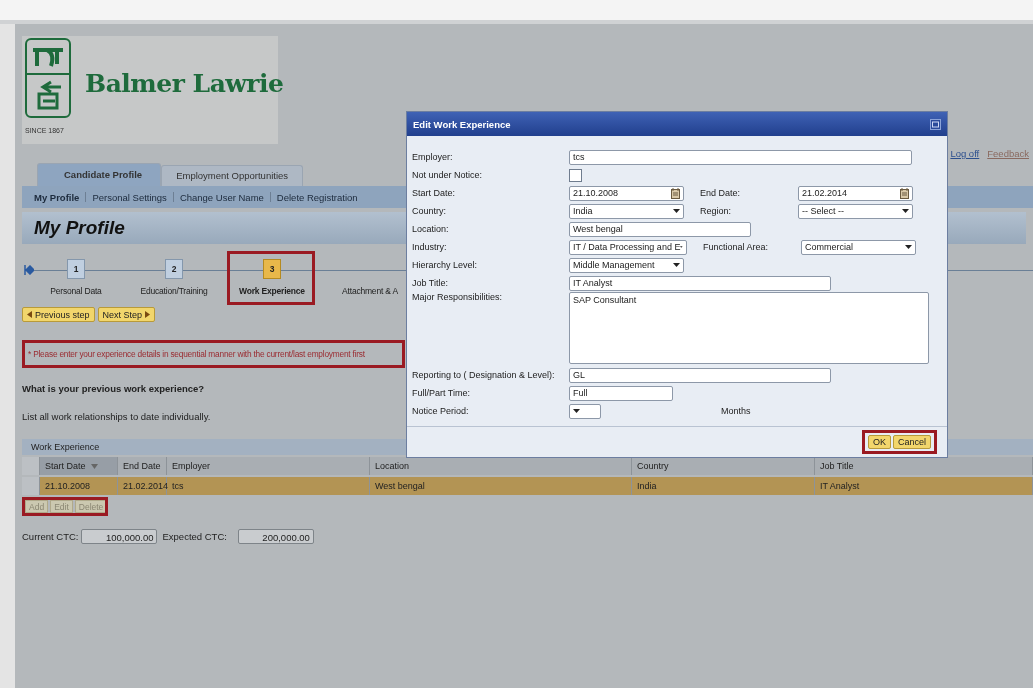 The width and height of the screenshot is (1033, 688). I want to click on header-link: Log off, so click(965, 153).